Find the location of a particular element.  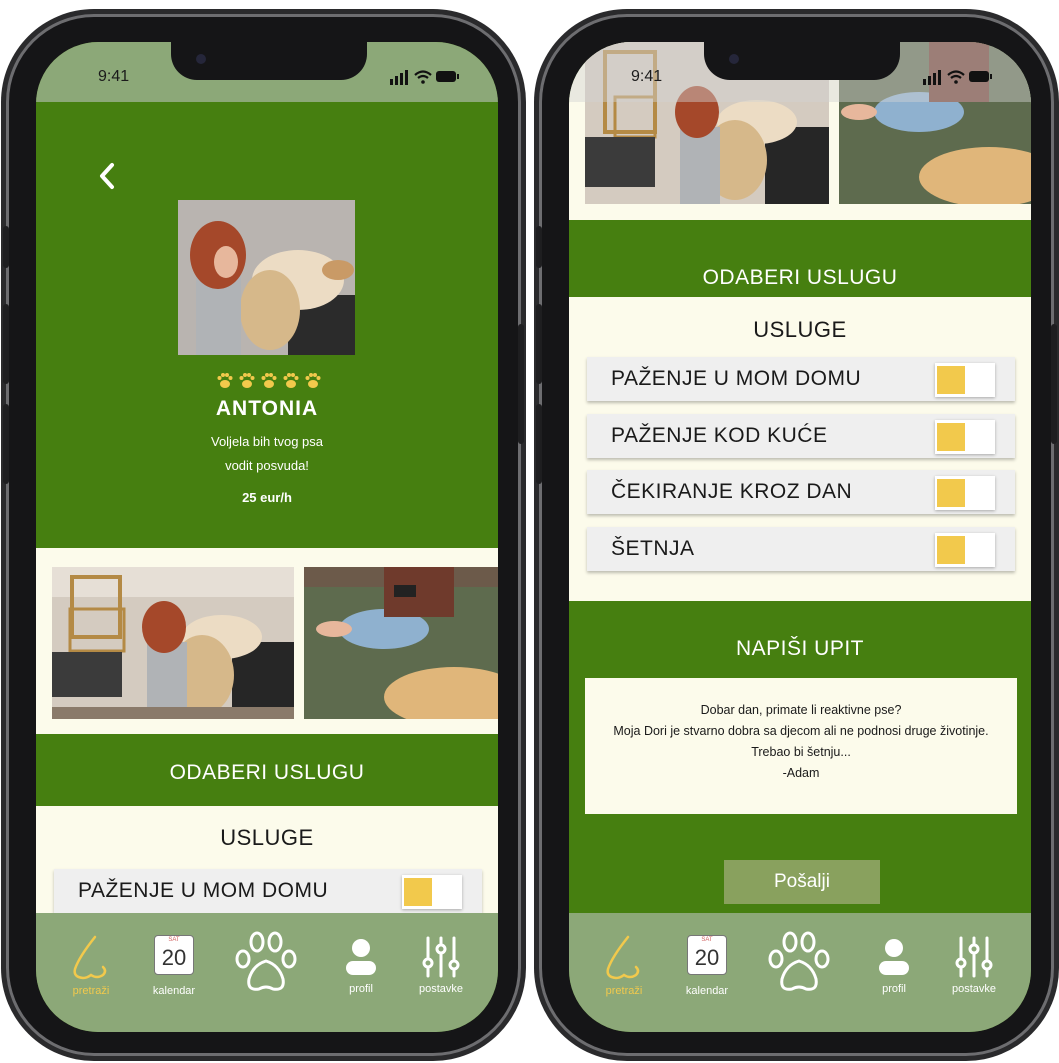

service-label: ČEKIRANJE KROZ DAN is located at coordinates (732, 491).